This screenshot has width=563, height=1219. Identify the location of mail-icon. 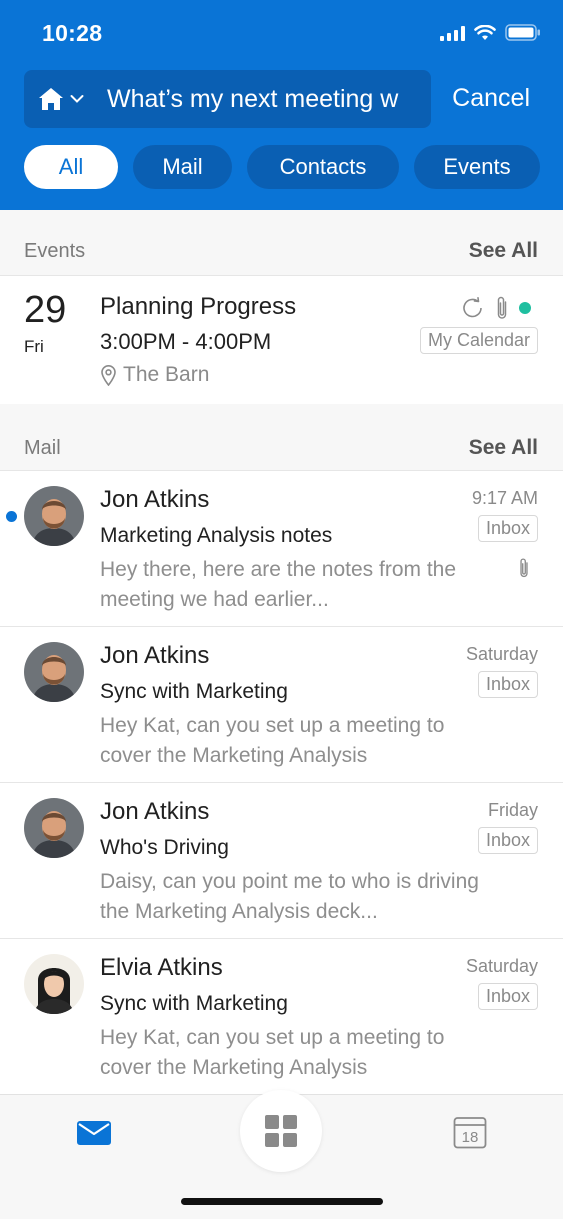
(94, 1133).